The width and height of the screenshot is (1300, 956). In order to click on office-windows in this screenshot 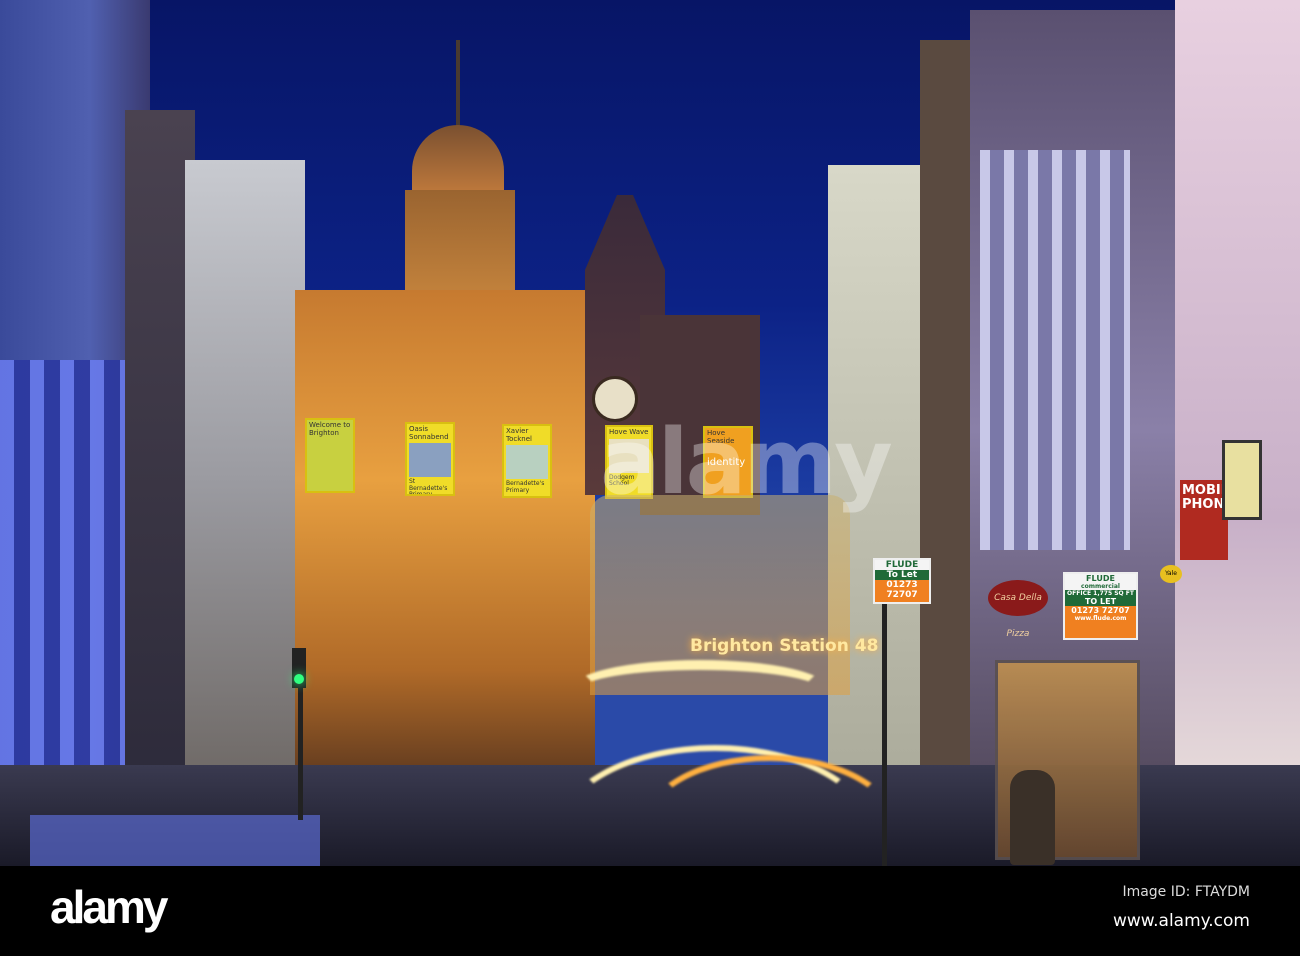, I will do `click(1055, 350)`.